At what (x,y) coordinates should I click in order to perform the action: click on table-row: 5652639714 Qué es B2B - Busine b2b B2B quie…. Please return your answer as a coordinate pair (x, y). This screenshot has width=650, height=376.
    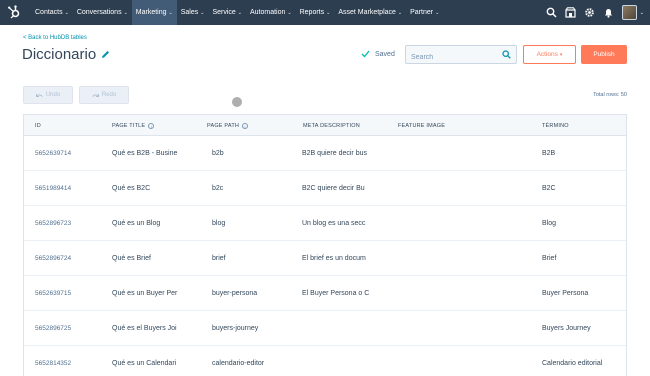
    Looking at the image, I should click on (325, 153).